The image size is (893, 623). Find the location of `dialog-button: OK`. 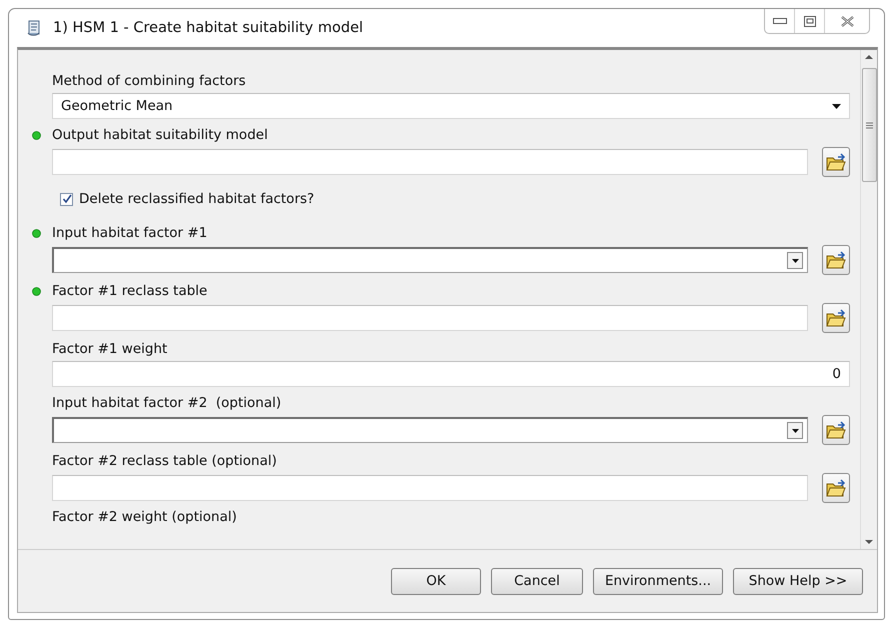

dialog-button: OK is located at coordinates (436, 581).